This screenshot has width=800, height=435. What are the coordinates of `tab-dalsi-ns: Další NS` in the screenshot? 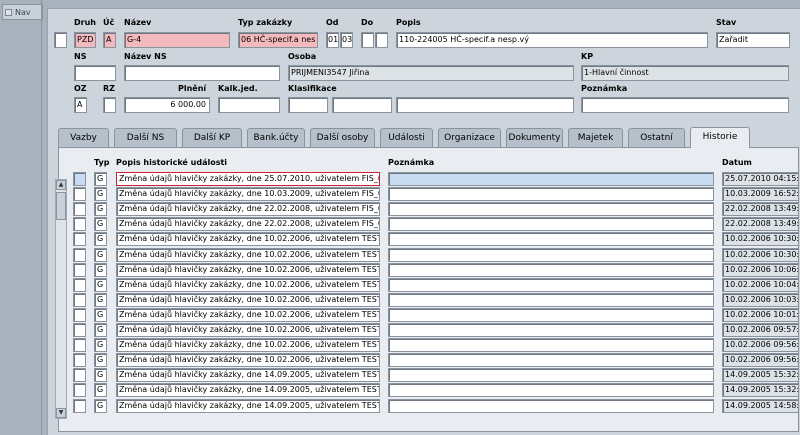 It's located at (145, 137).